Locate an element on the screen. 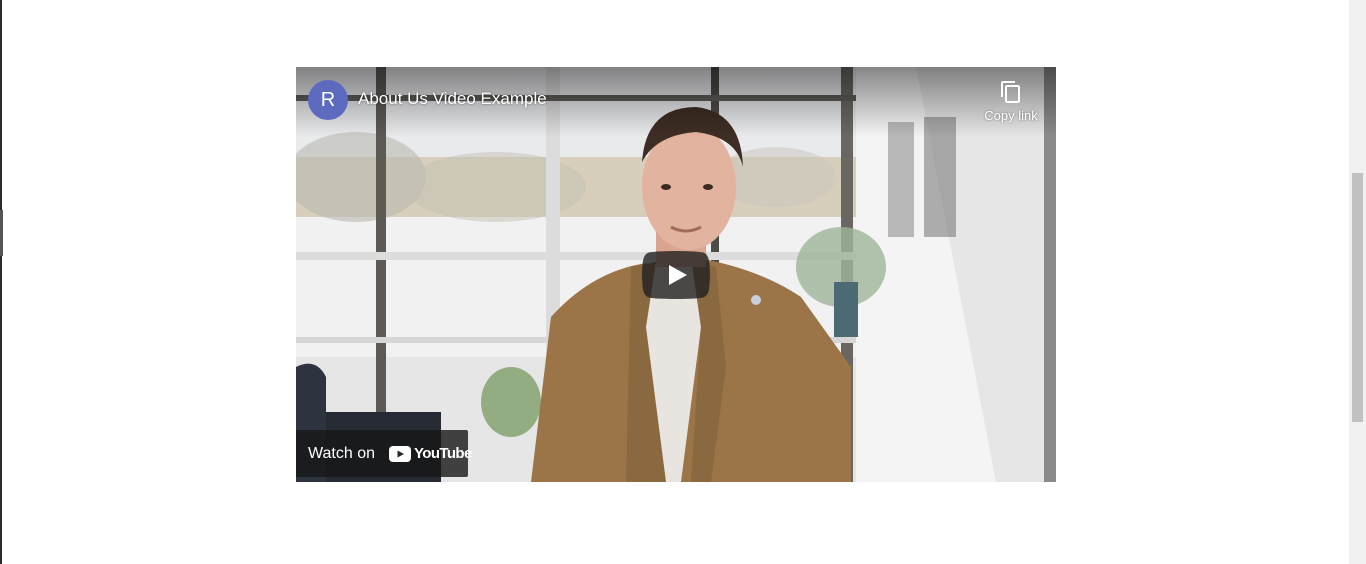 Image resolution: width=1366 pixels, height=564 pixels. youtube-logo: YouTube is located at coordinates (430, 453).